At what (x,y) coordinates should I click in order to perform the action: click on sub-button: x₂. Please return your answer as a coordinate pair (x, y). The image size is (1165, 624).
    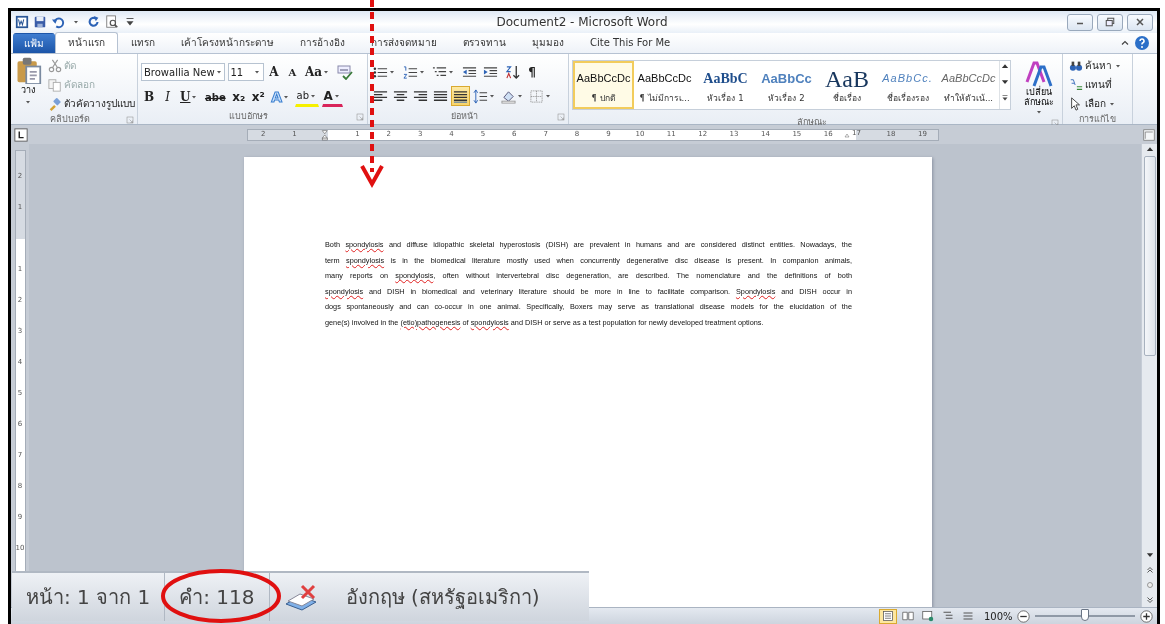
    Looking at the image, I should click on (239, 97).